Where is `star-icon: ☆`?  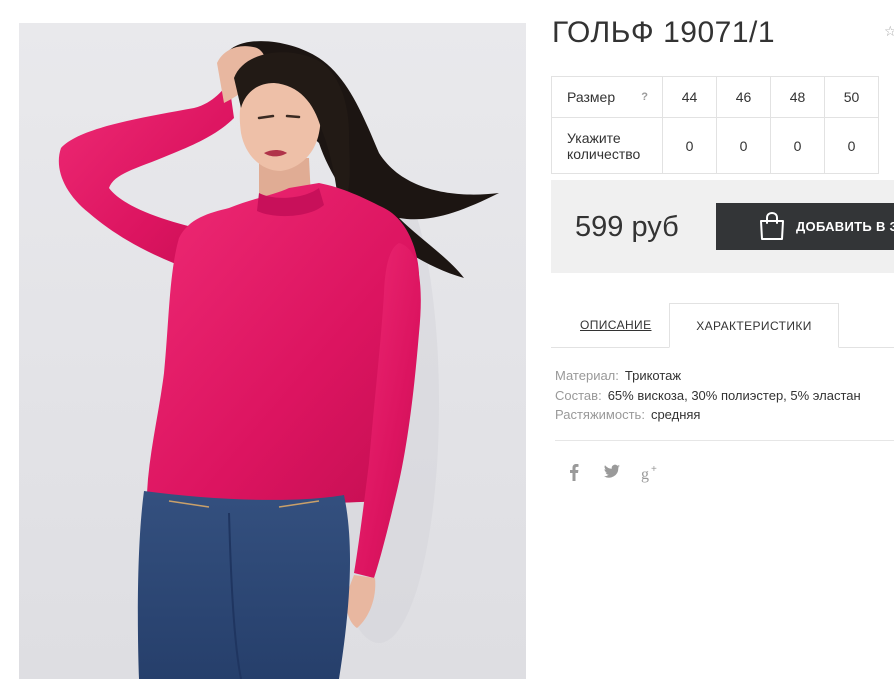 star-icon: ☆ is located at coordinates (889, 31).